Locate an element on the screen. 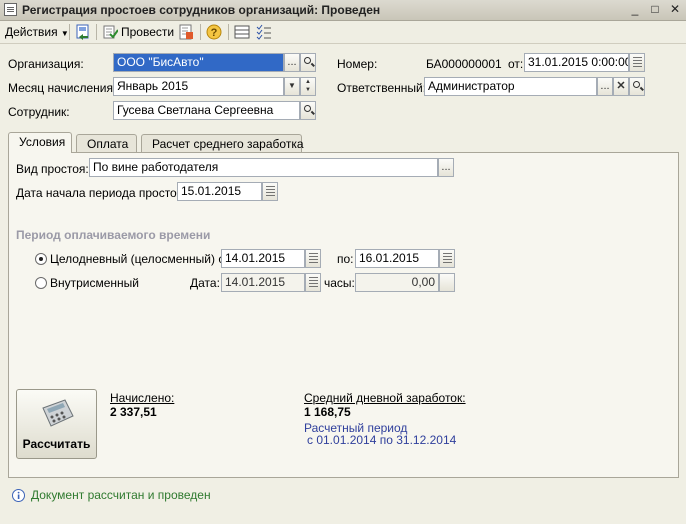 The width and height of the screenshot is (686, 524). tab-conditions: Условия is located at coordinates (40, 142).